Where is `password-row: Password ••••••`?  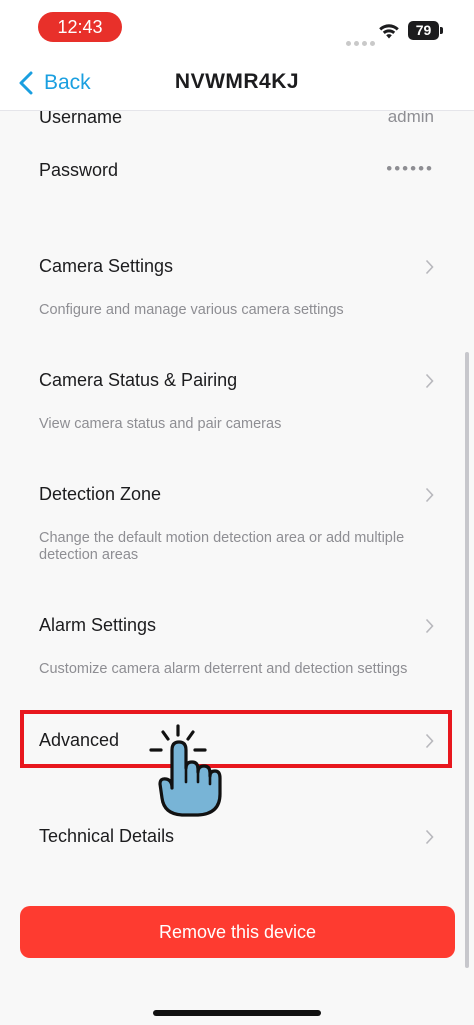
password-row: Password •••••• is located at coordinates (237, 172).